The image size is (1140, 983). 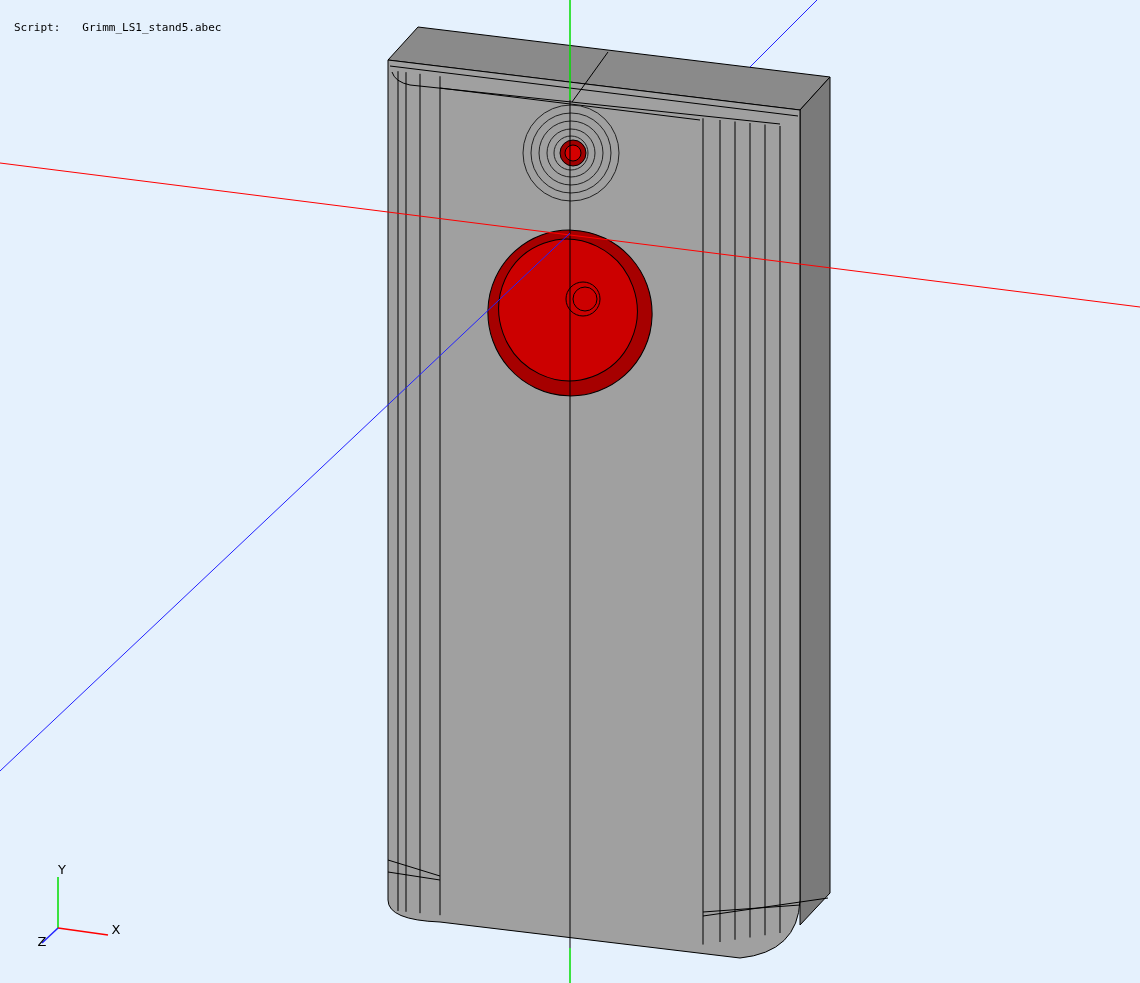 What do you see at coordinates (62, 869) in the screenshot?
I see `axis-label: Y` at bounding box center [62, 869].